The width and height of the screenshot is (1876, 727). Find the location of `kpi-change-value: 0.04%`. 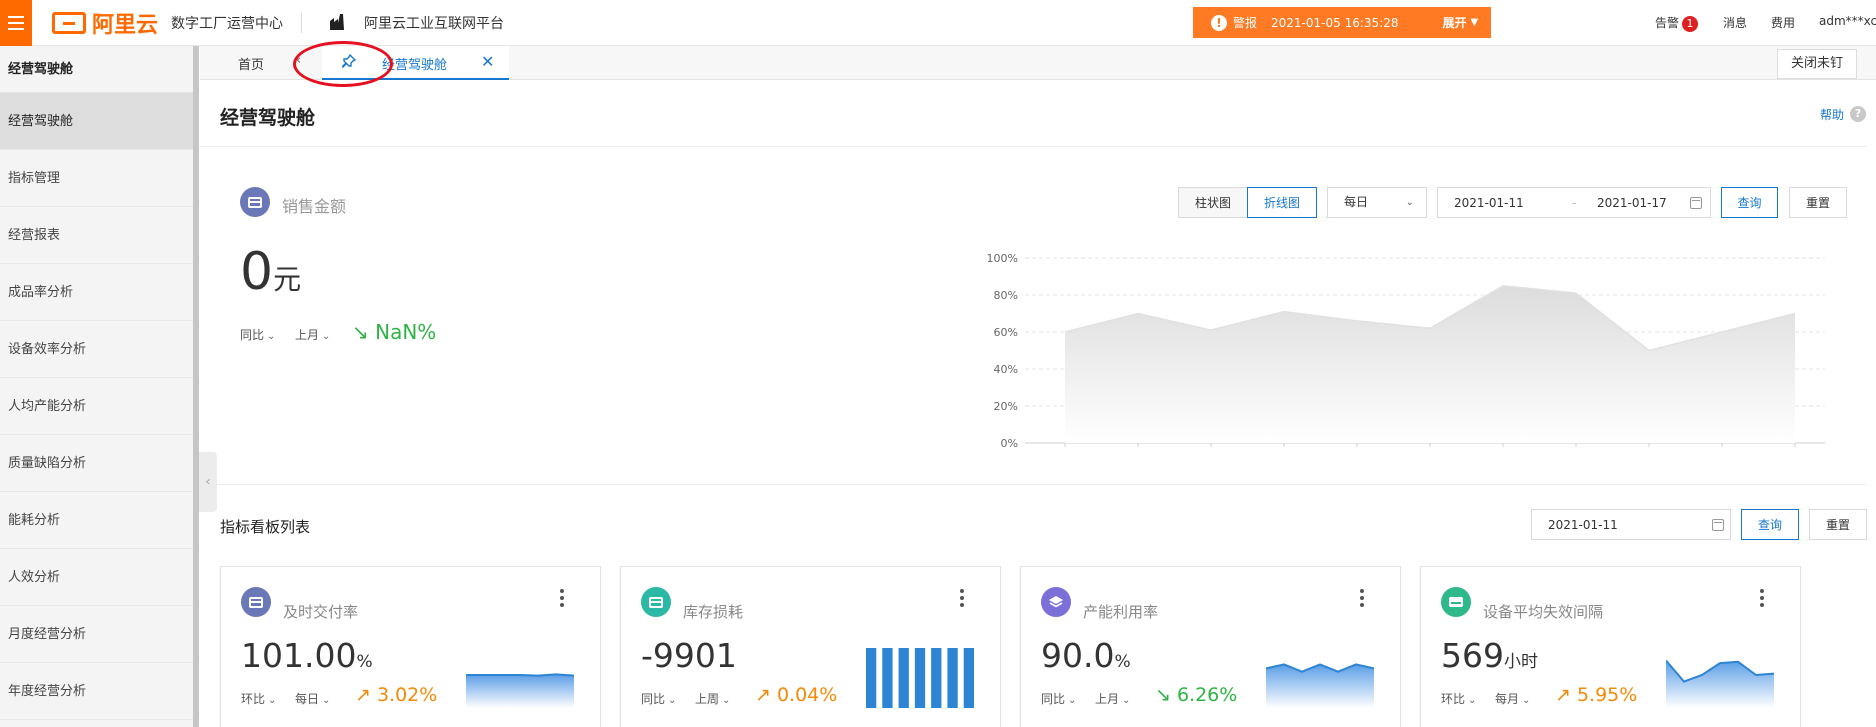

kpi-change-value: 0.04% is located at coordinates (807, 695).